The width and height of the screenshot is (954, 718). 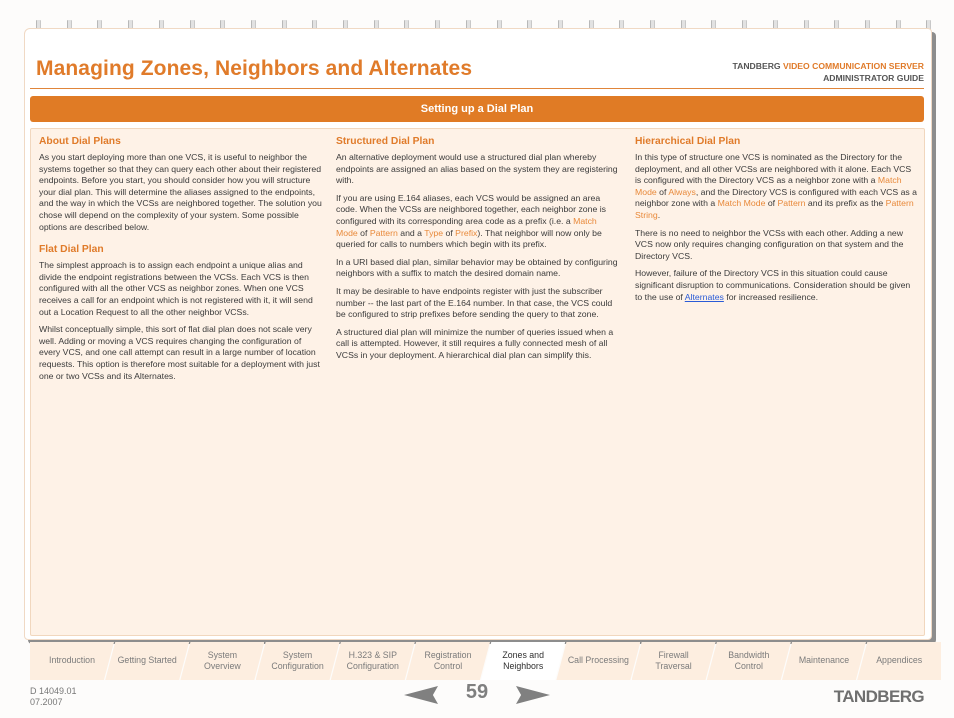 I want to click on tab-label: Appendices, so click(x=899, y=660).